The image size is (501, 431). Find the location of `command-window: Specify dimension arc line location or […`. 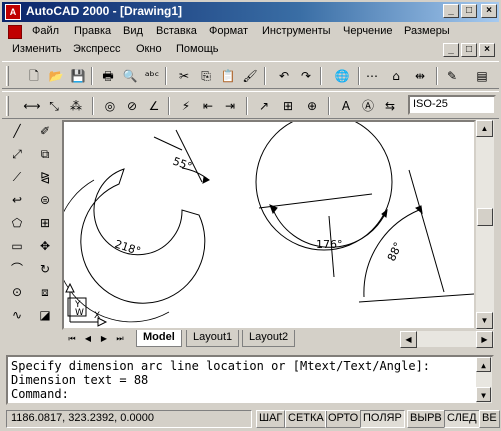

command-window: Specify dimension arc line location or [… is located at coordinates (250, 380).